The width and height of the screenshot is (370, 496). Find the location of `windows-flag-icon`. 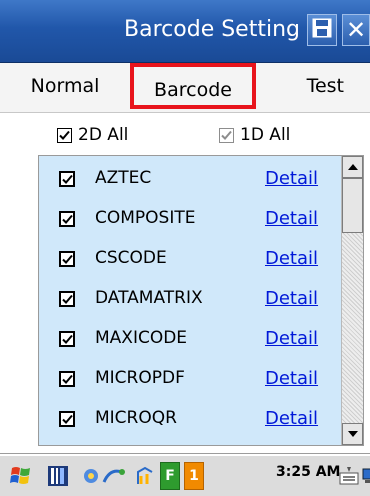

windows-flag-icon is located at coordinates (20, 475).